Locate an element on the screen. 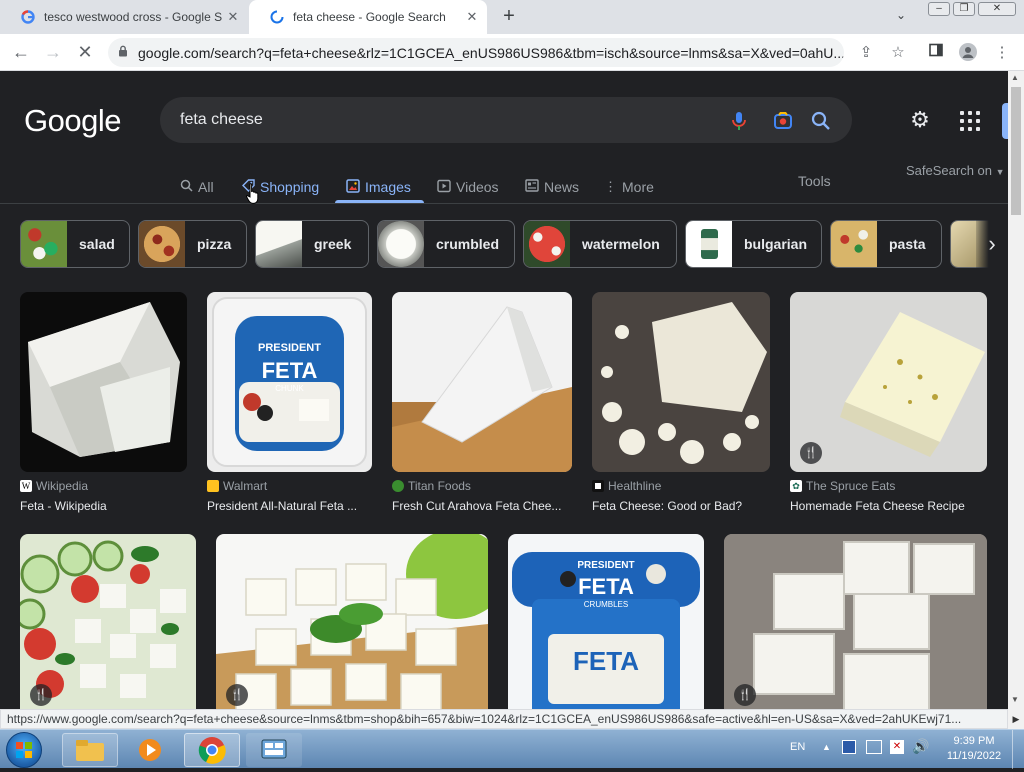 The height and width of the screenshot is (772, 1024). search-input: feta cheese is located at coordinates (506, 120).